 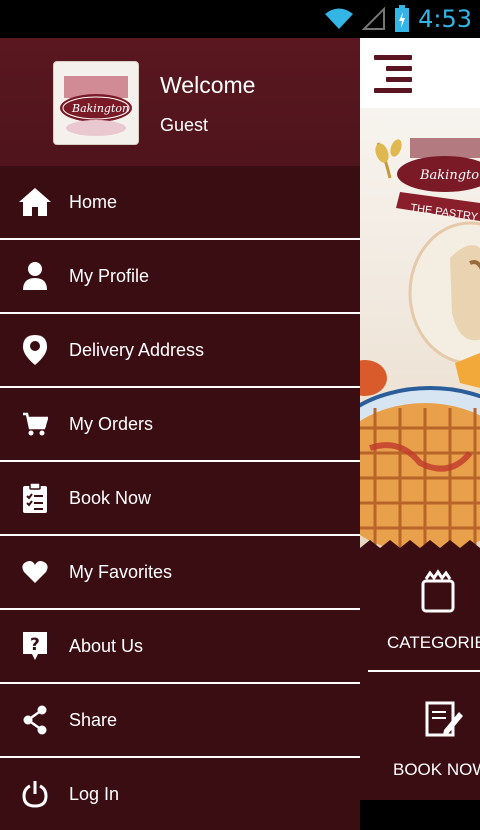 I want to click on menu-label-book-now: Book Now, so click(x=110, y=498).